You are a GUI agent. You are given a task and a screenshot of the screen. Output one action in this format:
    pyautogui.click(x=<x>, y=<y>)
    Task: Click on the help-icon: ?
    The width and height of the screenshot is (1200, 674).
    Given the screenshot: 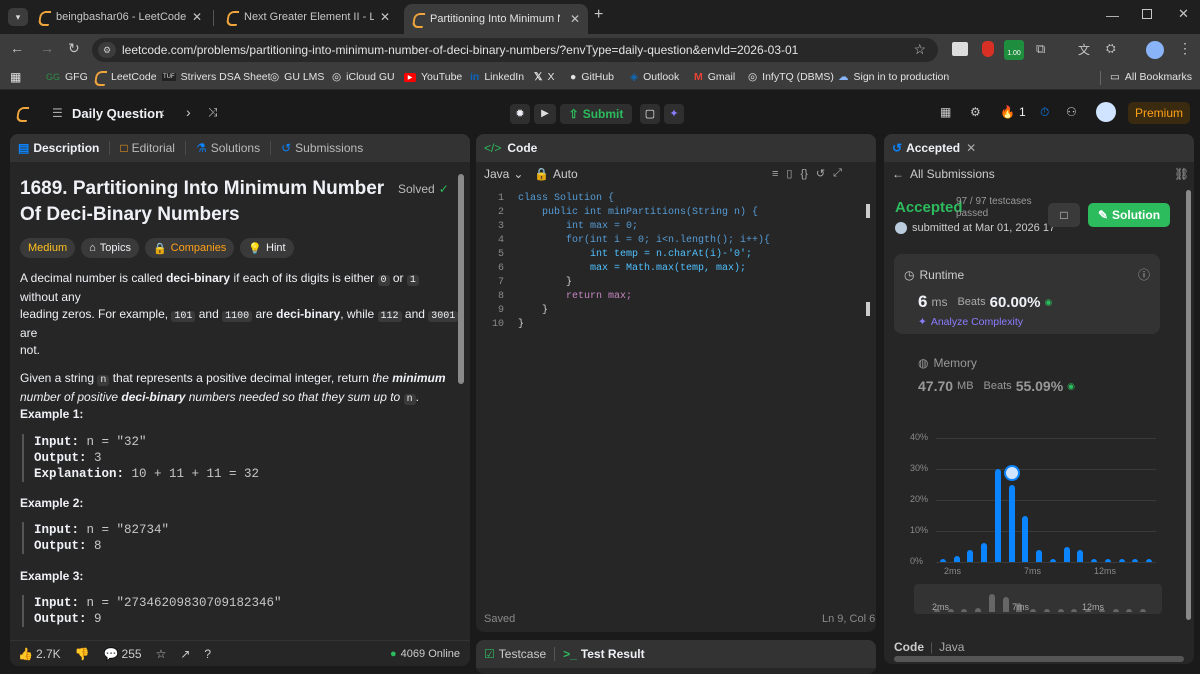 What is the action you would take?
    pyautogui.click(x=207, y=654)
    